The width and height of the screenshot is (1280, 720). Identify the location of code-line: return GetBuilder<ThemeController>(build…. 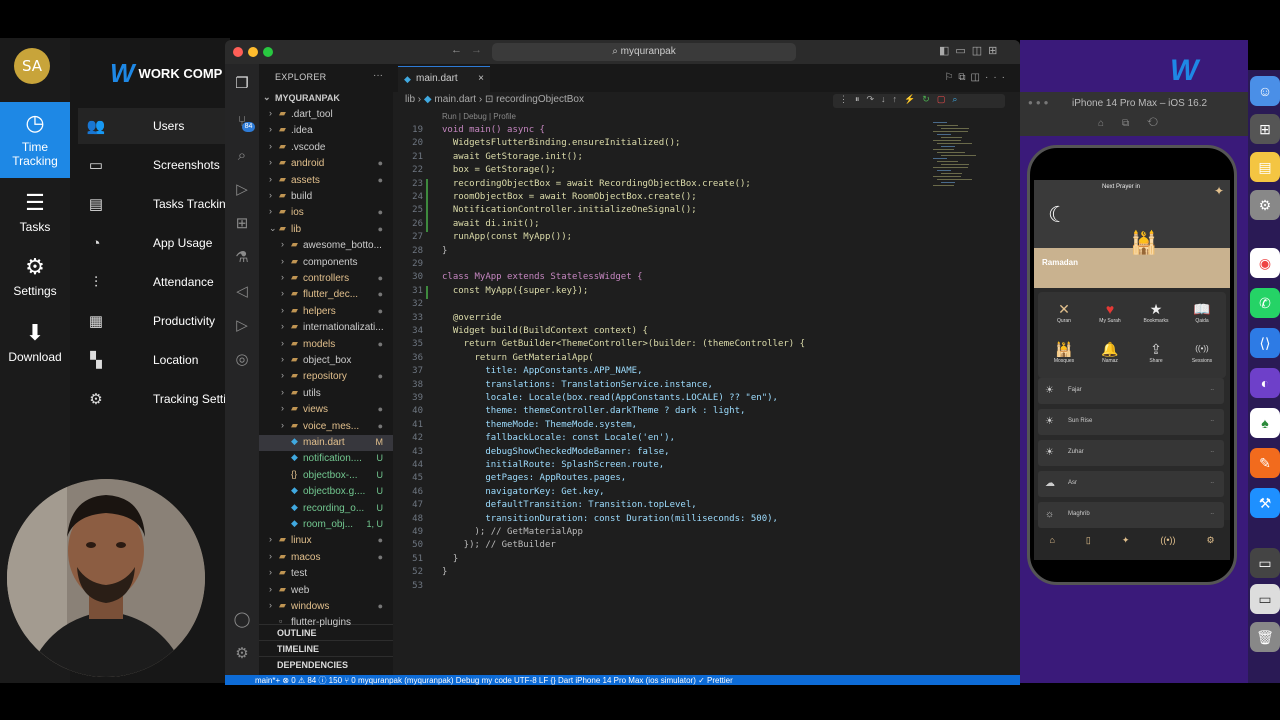
(623, 344).